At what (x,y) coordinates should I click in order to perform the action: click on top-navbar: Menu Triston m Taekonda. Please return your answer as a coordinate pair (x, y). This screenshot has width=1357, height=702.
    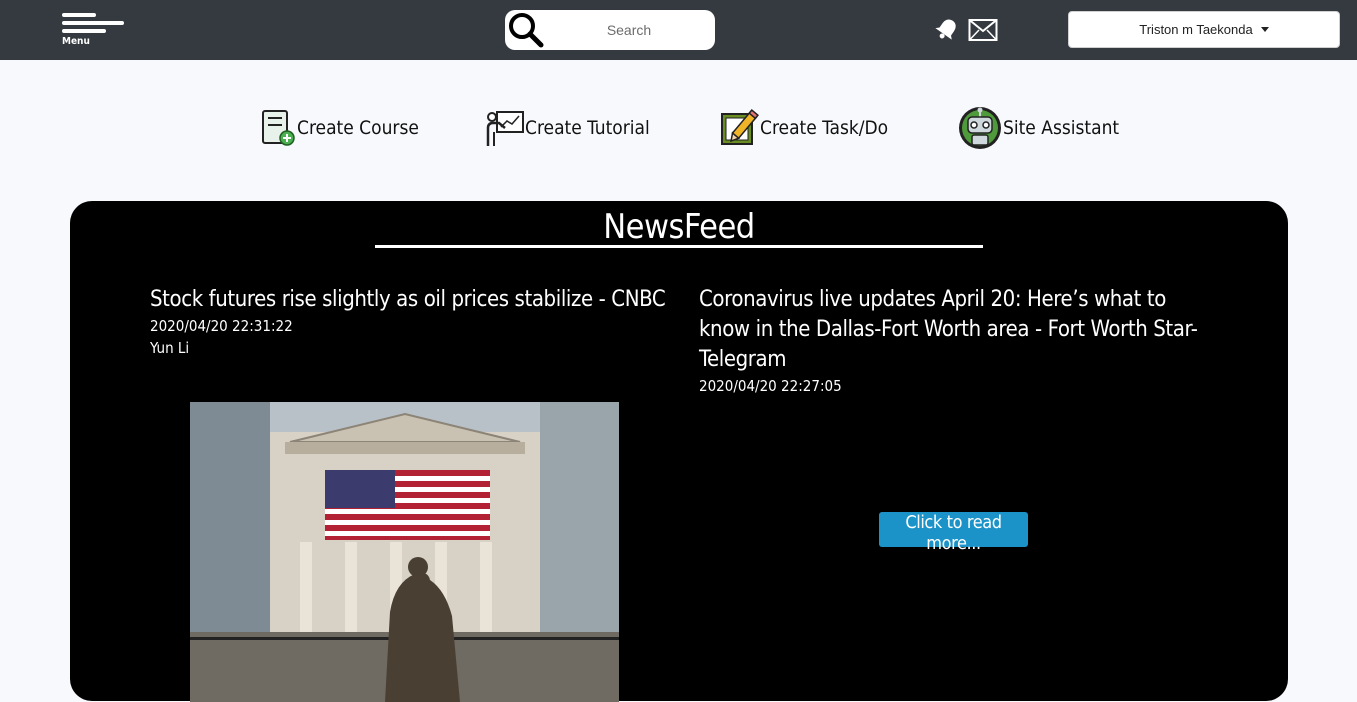
    Looking at the image, I should click on (678, 30).